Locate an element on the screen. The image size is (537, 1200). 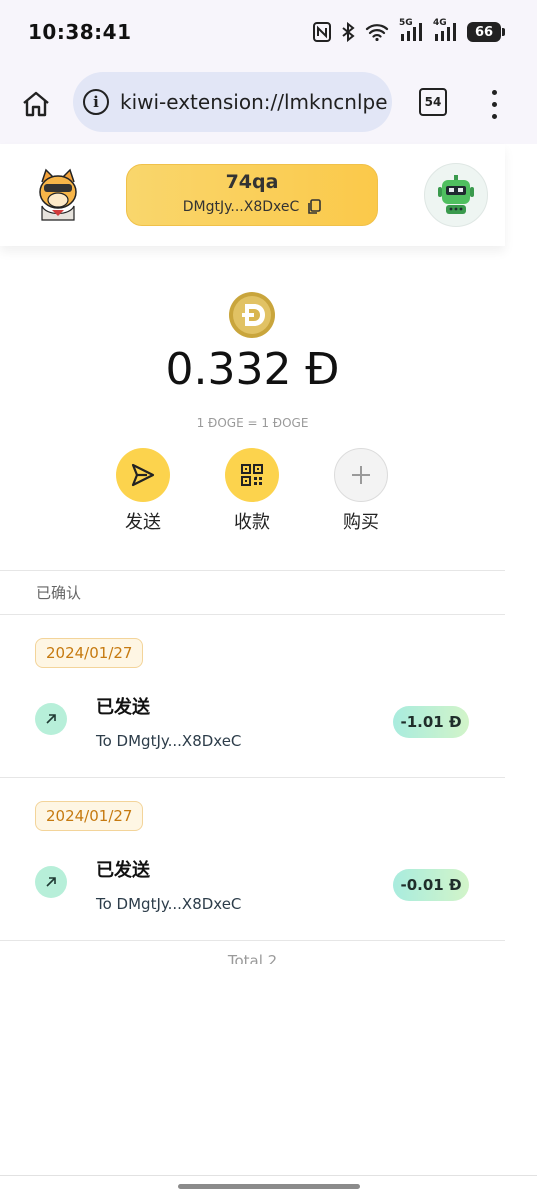
signal-4g-icon: 4G is located at coordinates (445, 30).